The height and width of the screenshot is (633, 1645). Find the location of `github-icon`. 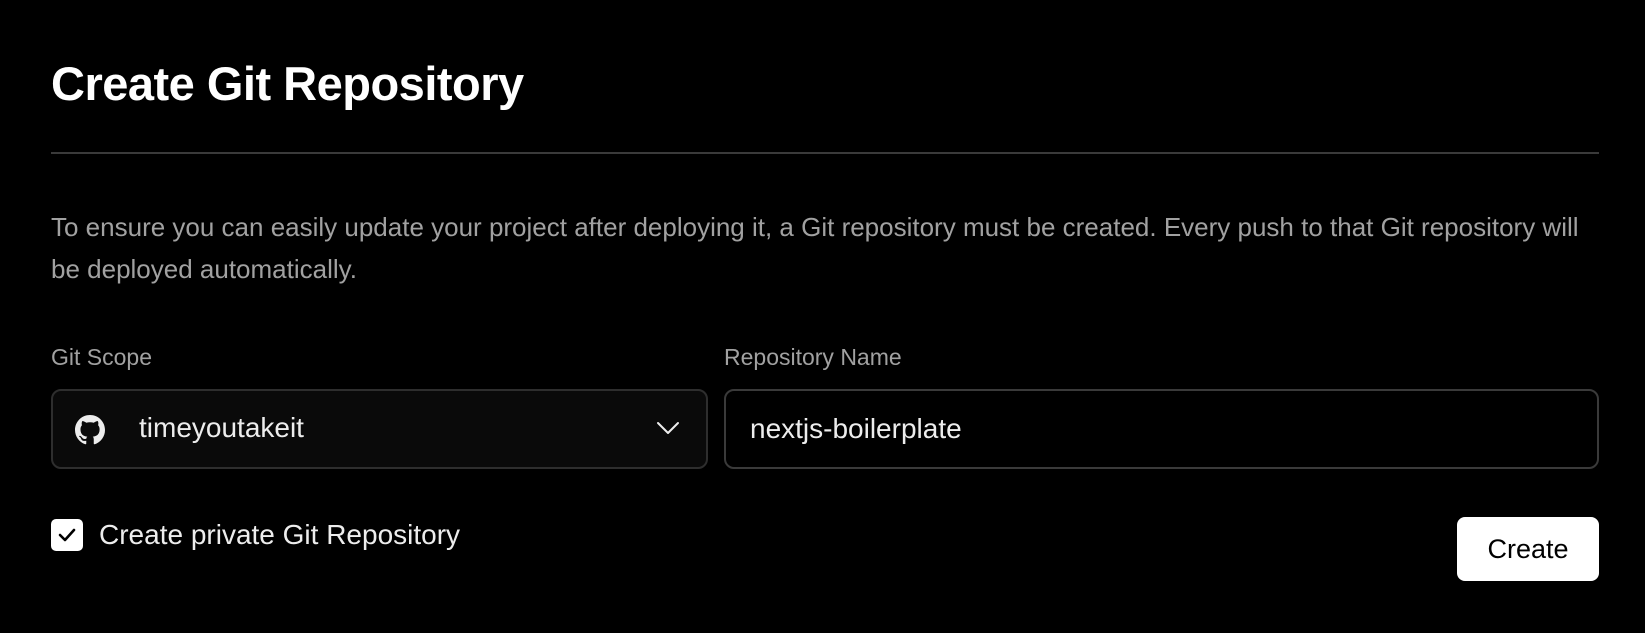

github-icon is located at coordinates (90, 430).